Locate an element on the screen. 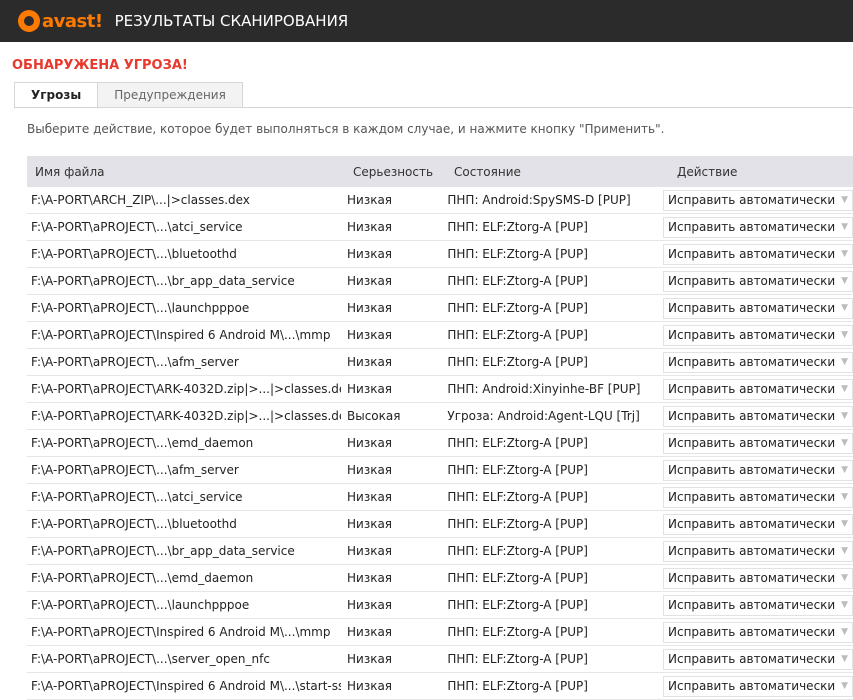 This screenshot has width=853, height=700. avast-logo-icon is located at coordinates (29, 21).